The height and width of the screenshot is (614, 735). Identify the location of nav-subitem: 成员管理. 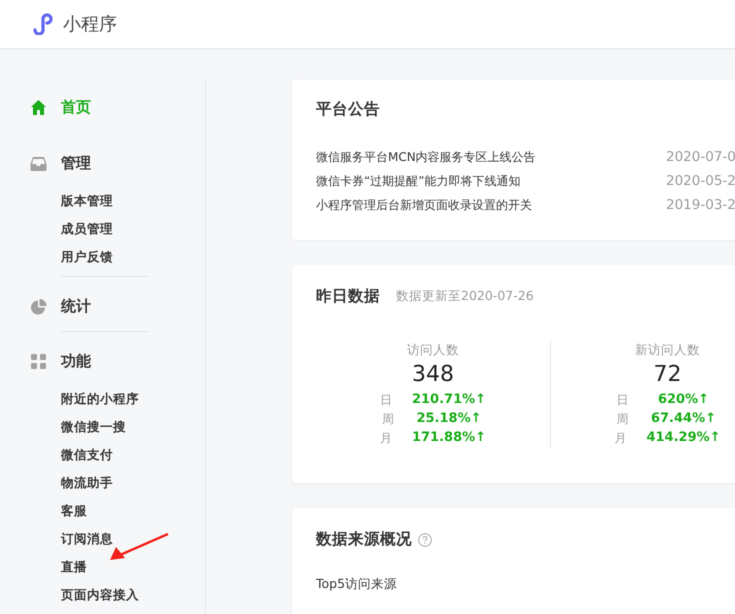
(102, 229).